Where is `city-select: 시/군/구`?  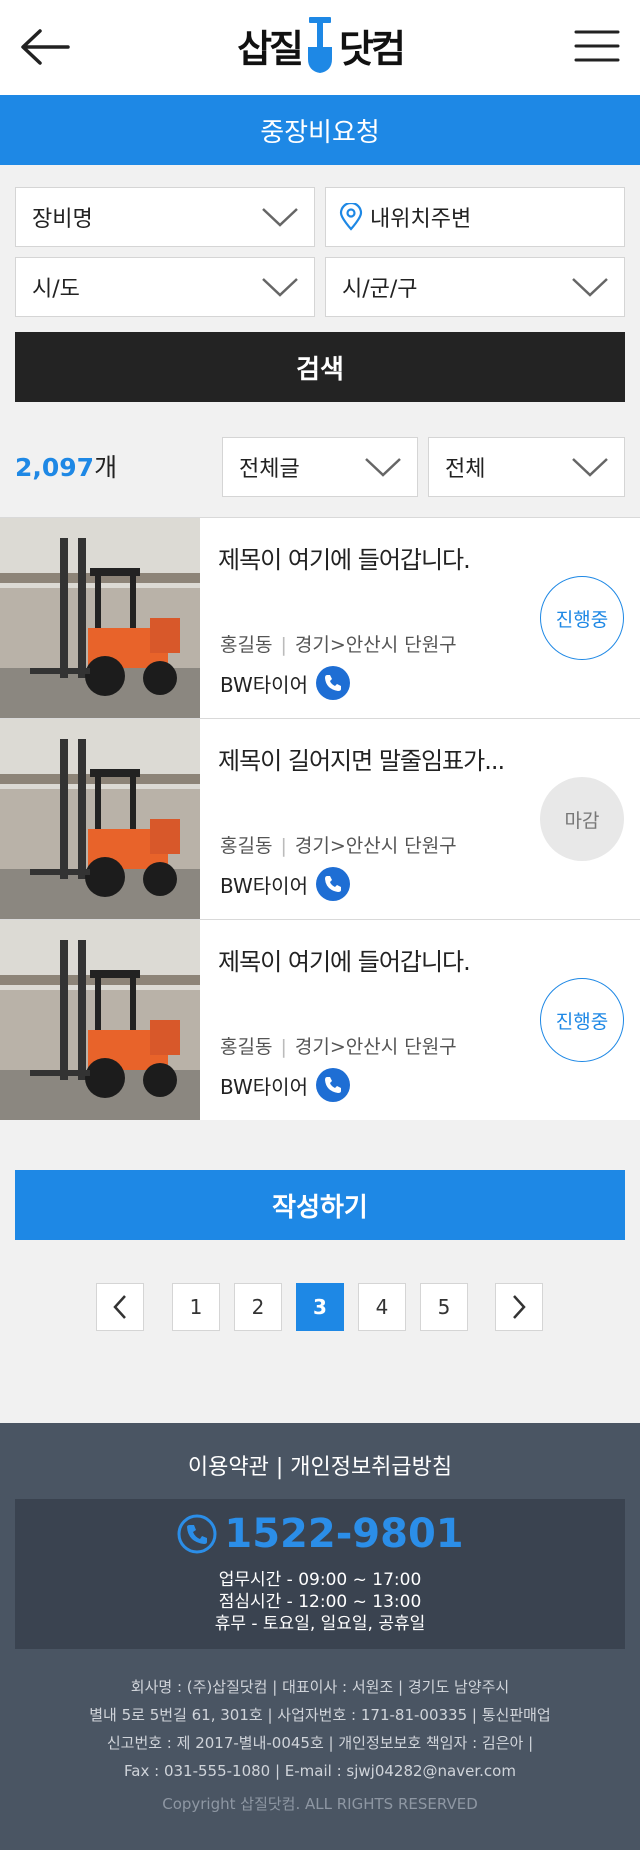
city-select: 시/군/구 is located at coordinates (475, 287).